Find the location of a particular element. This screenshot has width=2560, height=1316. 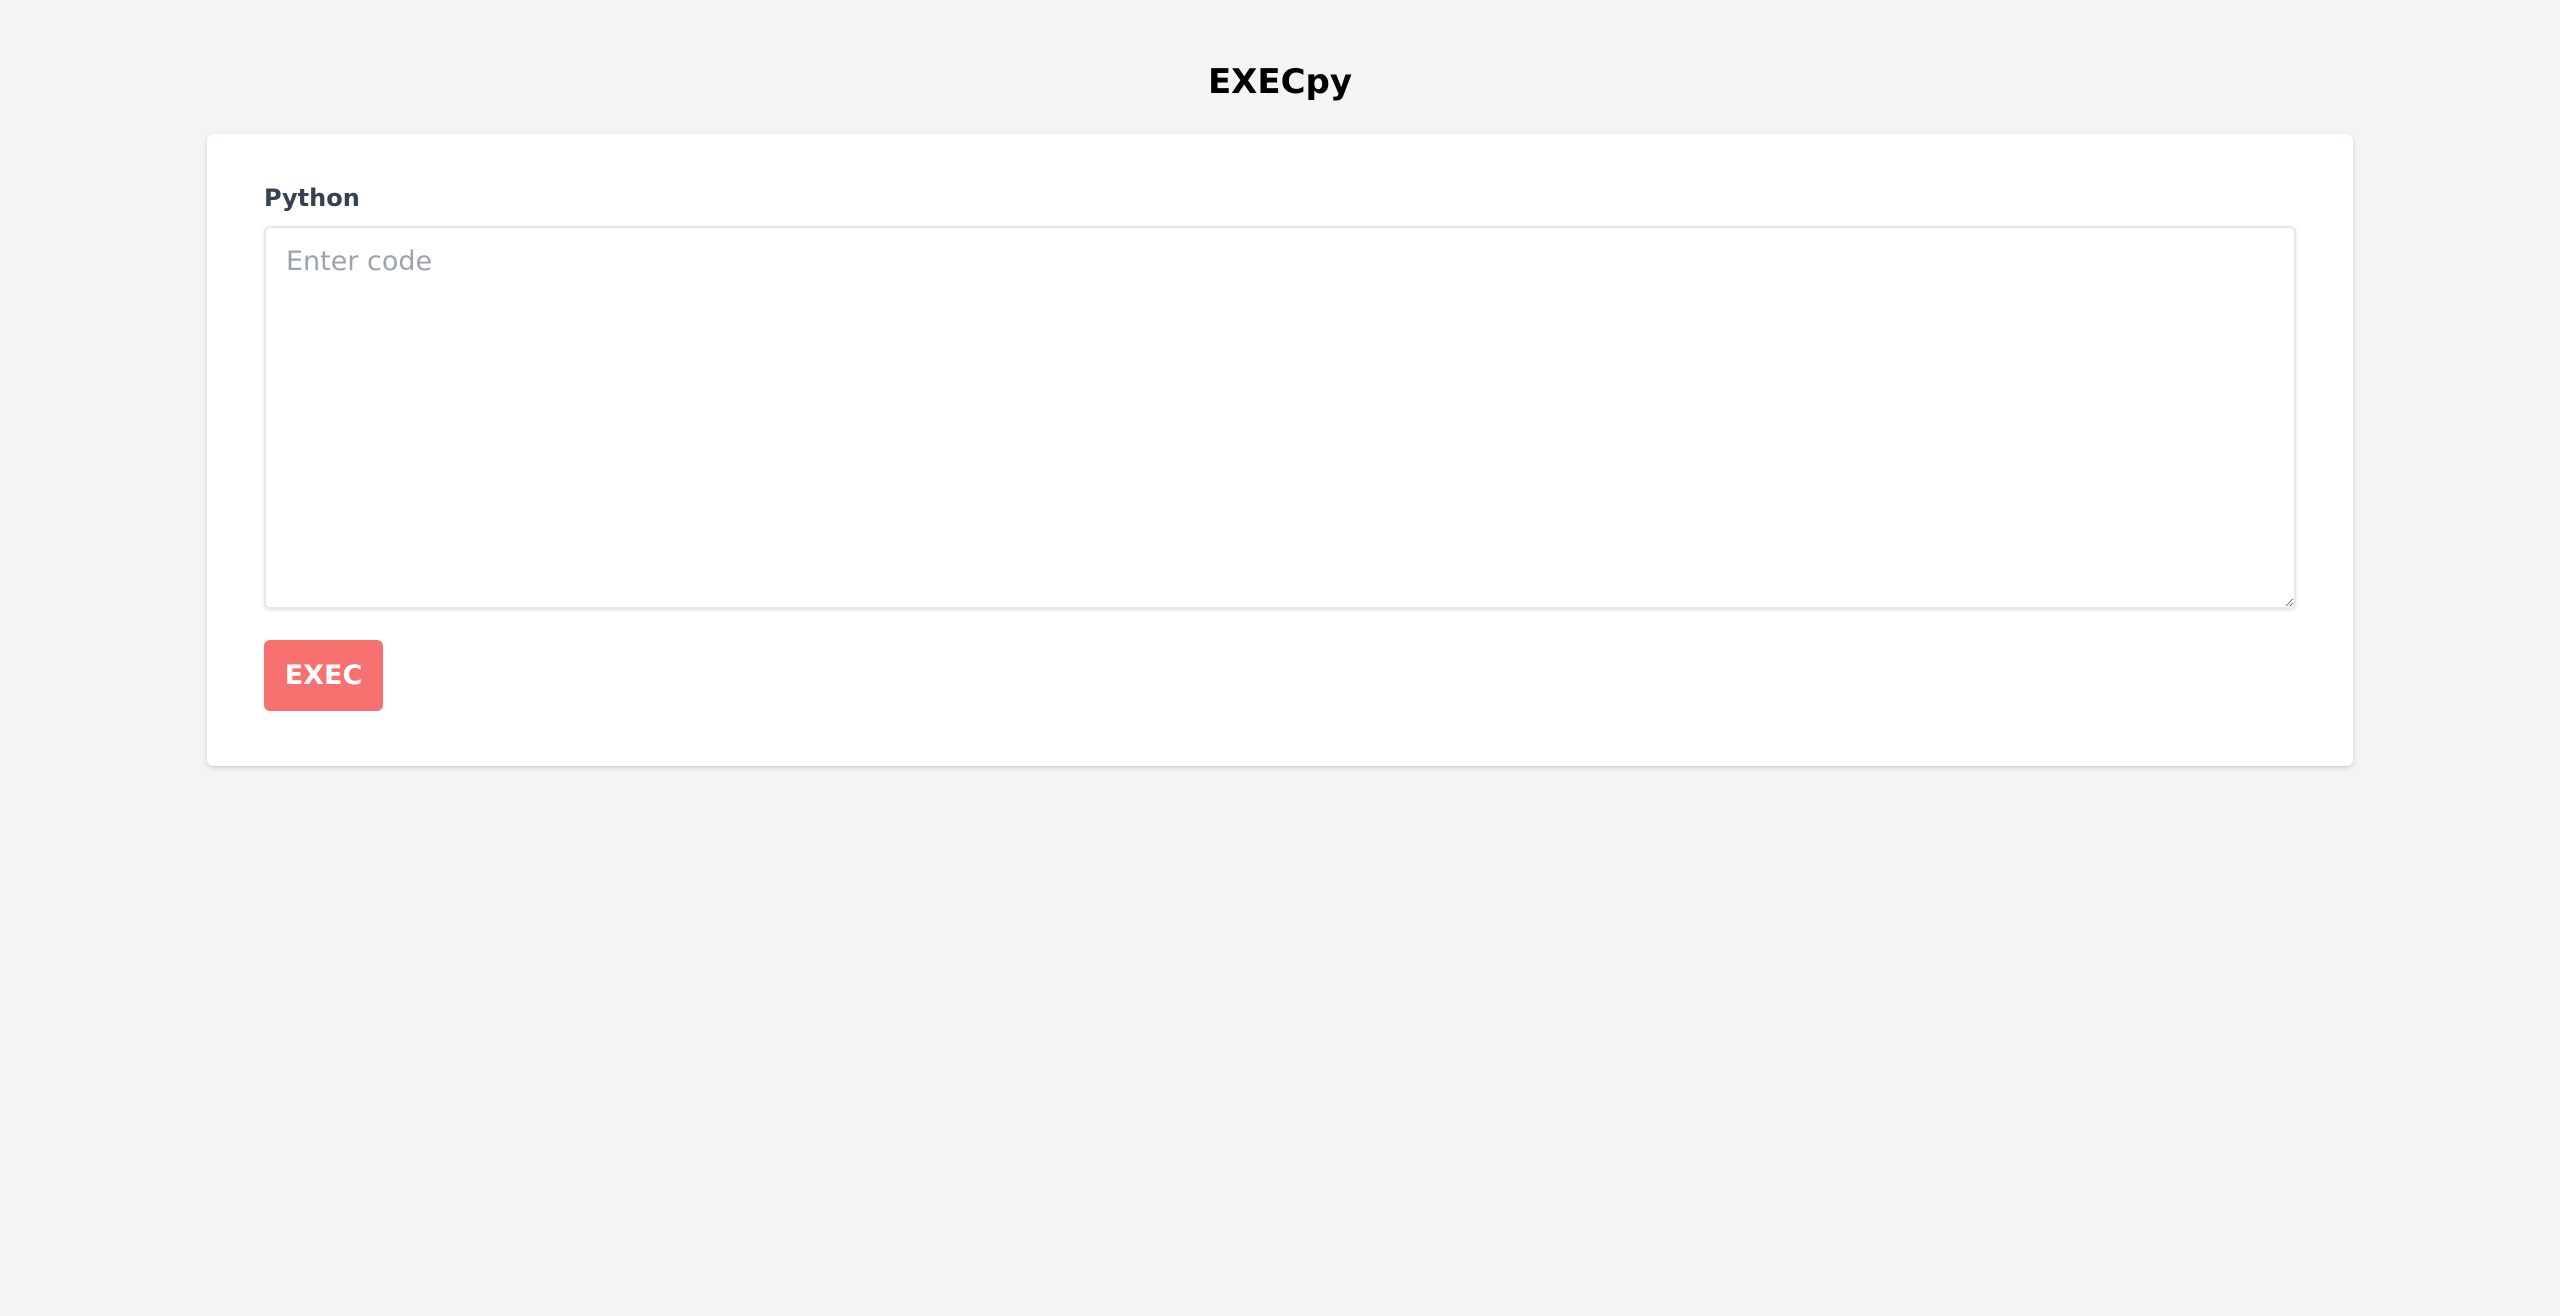

python-label: Python is located at coordinates (312, 198).